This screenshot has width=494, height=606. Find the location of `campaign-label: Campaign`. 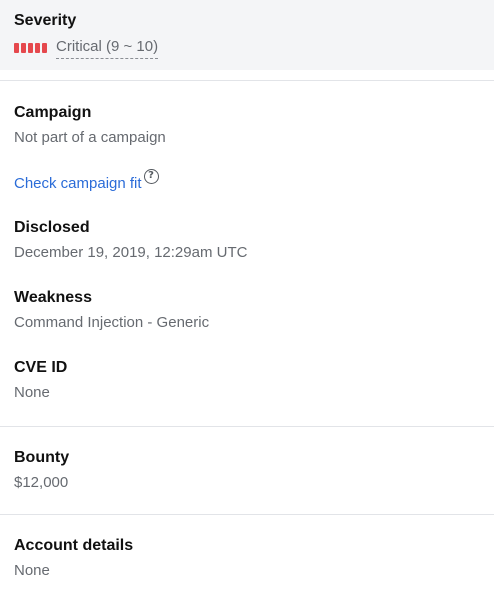

campaign-label: Campaign is located at coordinates (53, 112).